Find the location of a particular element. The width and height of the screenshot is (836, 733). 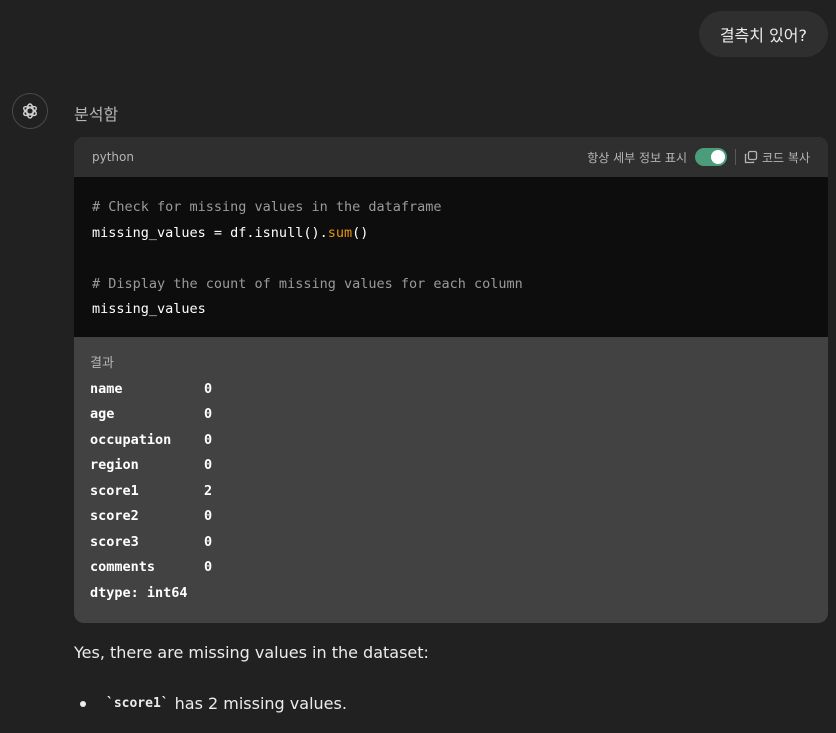

code-header: python 항상 세부 정보 표시 코드 복사 is located at coordinates (451, 157).